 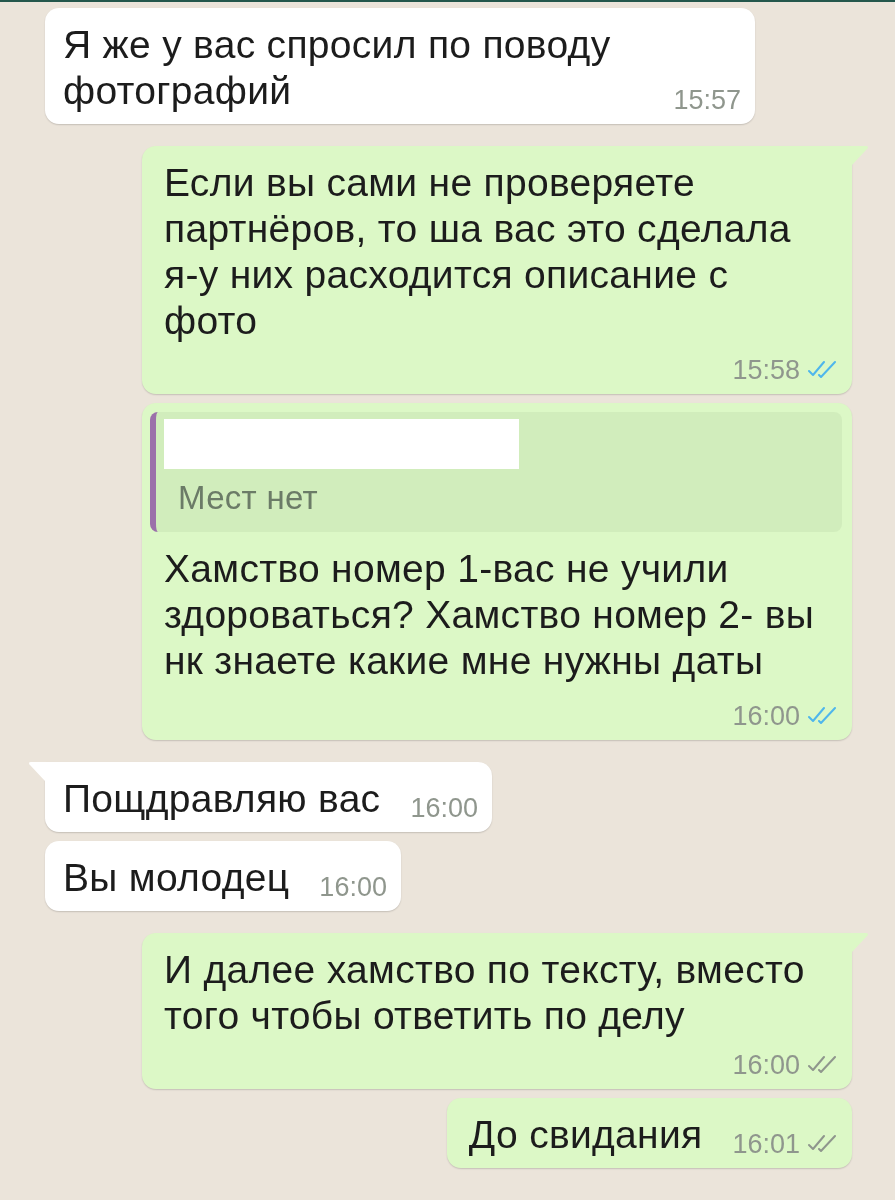 I want to click on message-text: Я же у вас спросил по поводу фотографий, so click(x=337, y=67).